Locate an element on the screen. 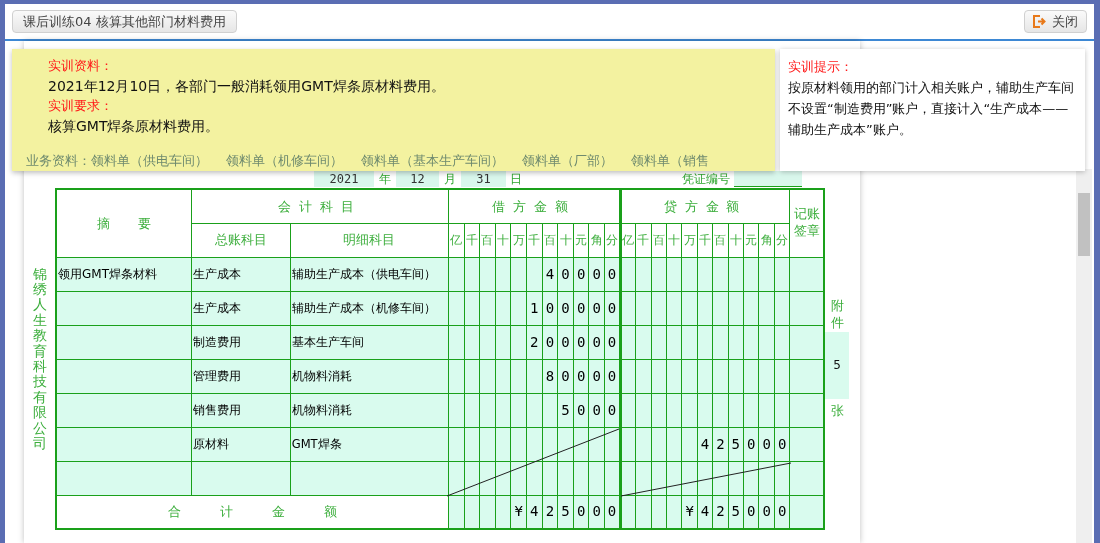  account-cell: 原材料 is located at coordinates (210, 444).